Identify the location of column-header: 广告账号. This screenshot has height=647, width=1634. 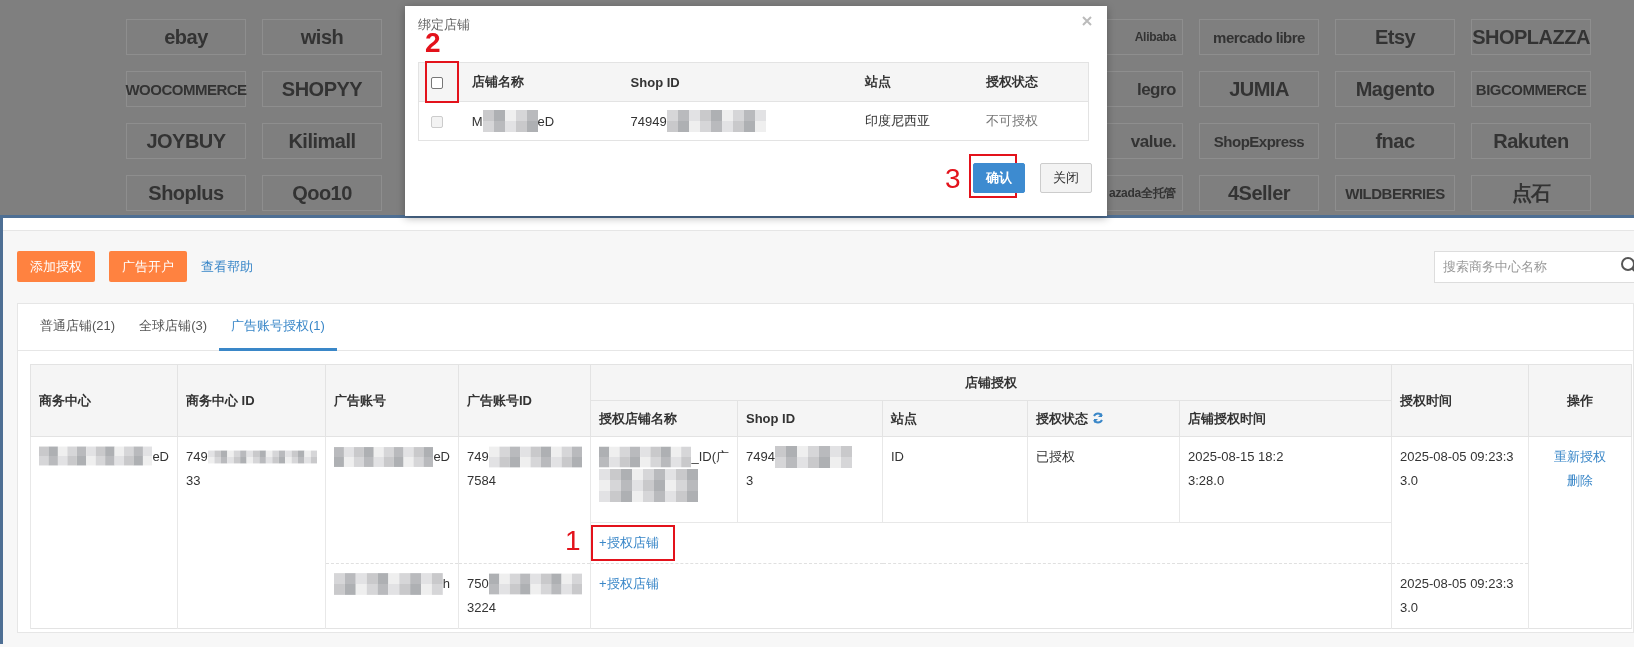
(360, 400).